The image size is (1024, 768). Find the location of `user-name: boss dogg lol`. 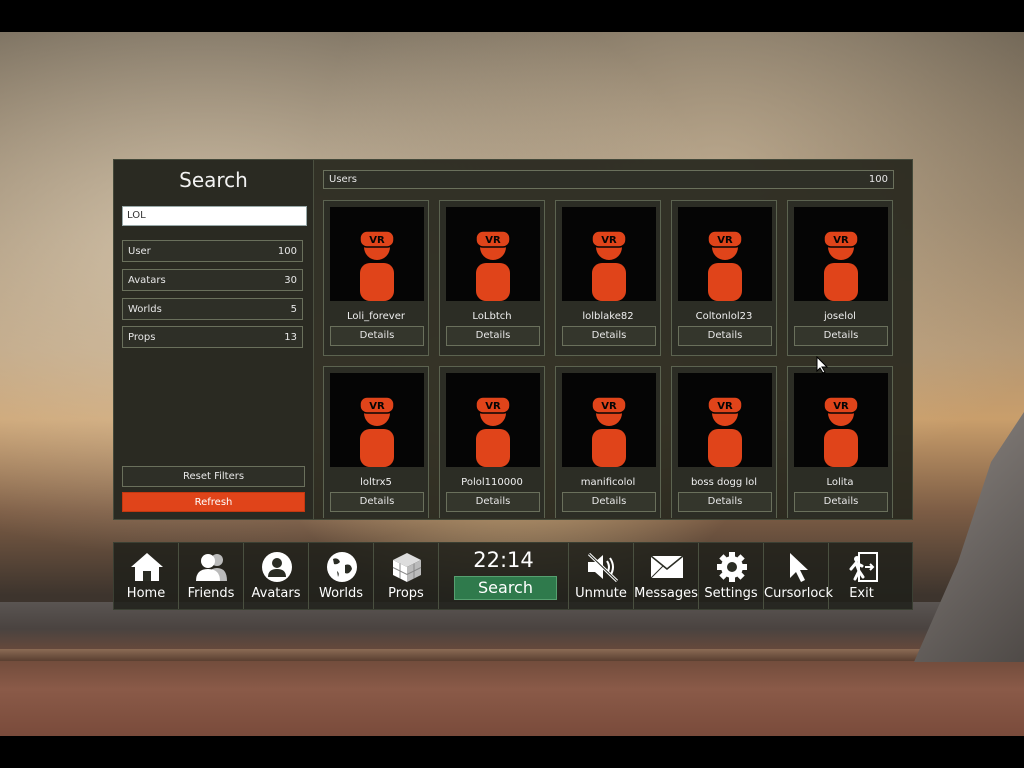

user-name: boss dogg lol is located at coordinates (724, 482).